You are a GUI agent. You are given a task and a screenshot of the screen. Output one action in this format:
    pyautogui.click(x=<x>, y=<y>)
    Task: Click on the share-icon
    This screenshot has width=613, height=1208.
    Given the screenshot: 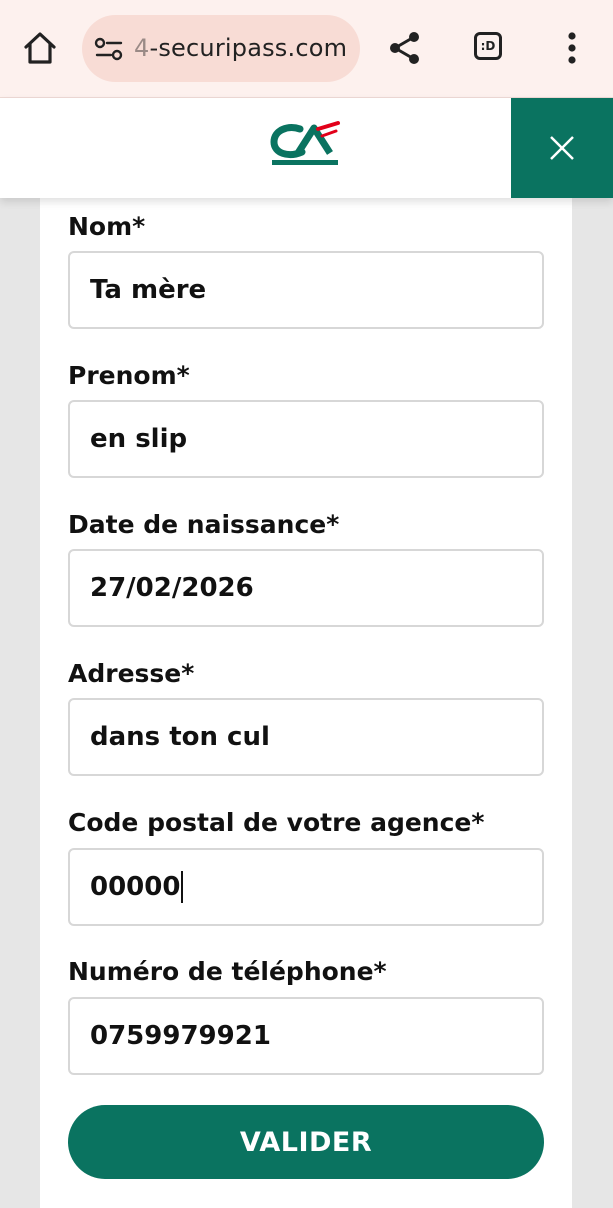 What is the action you would take?
    pyautogui.click(x=405, y=48)
    